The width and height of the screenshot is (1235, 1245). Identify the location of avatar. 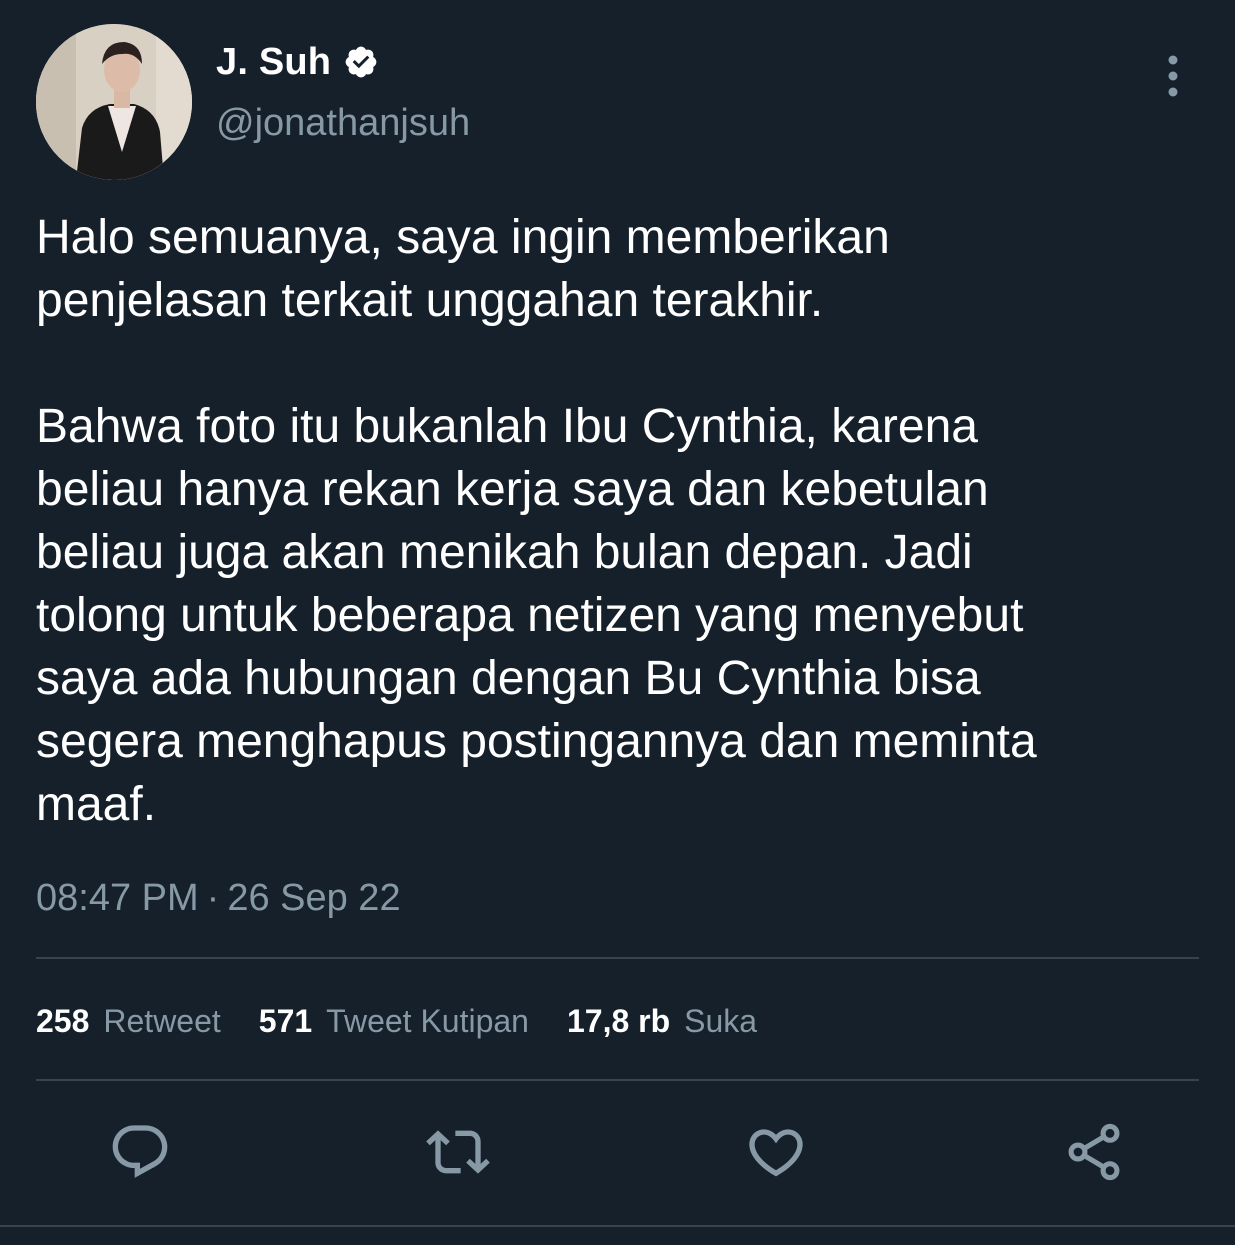
(114, 102).